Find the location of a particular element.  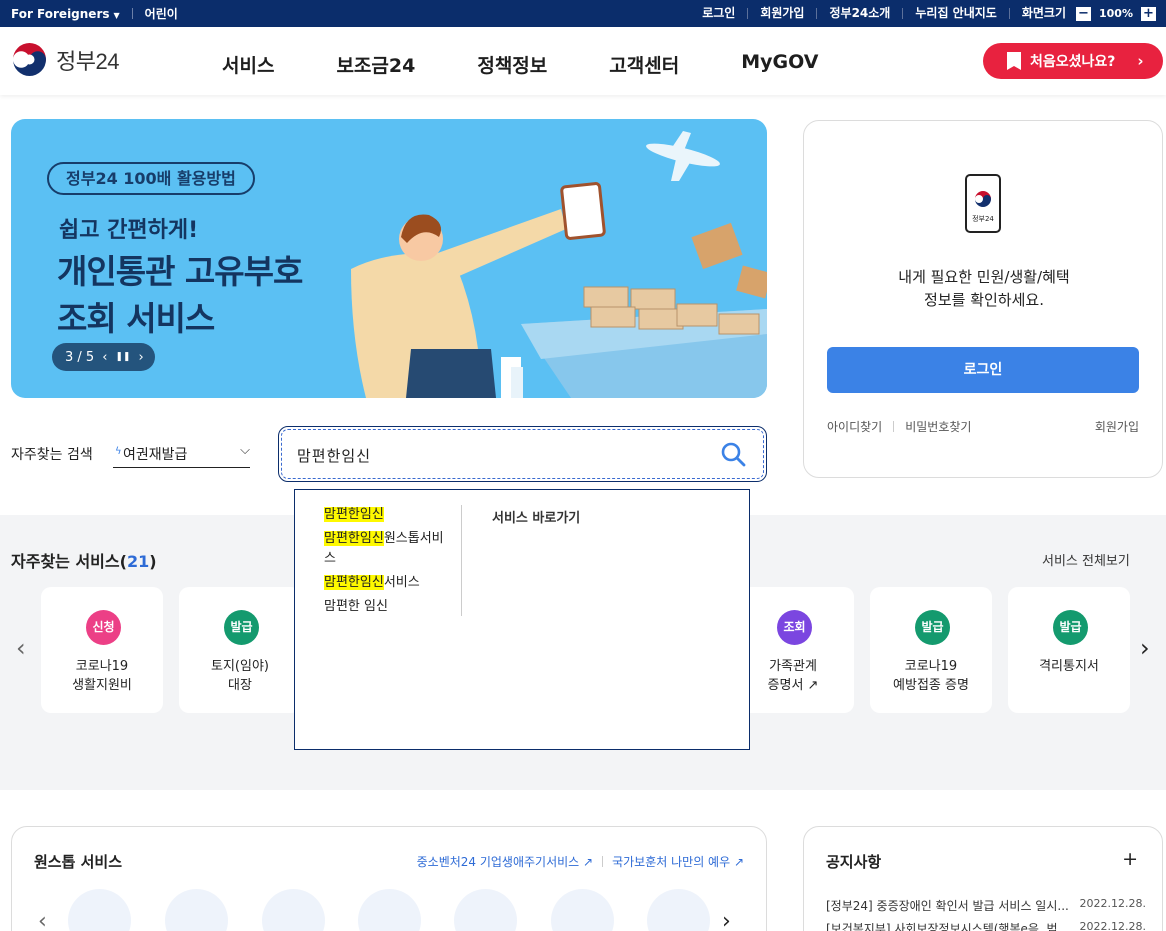

sitemap-link: 누리집 안내지도 is located at coordinates (956, 13).